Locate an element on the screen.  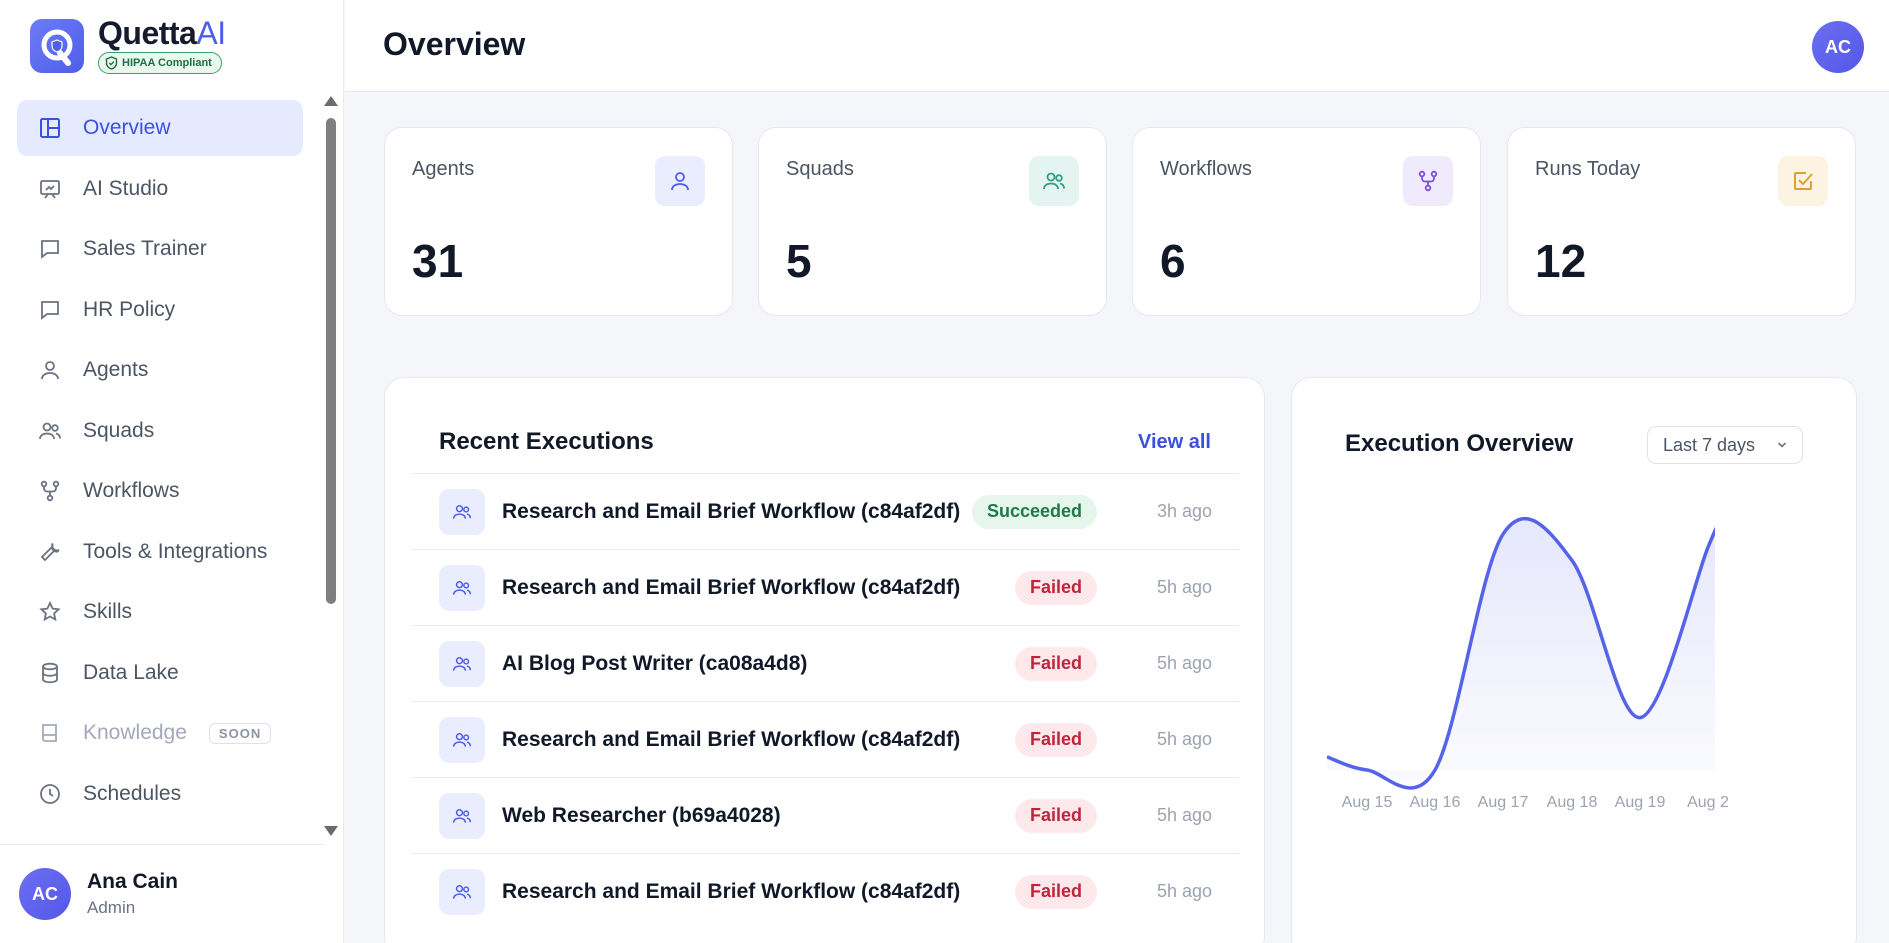
chart-area-fill is located at coordinates (1521, 653).